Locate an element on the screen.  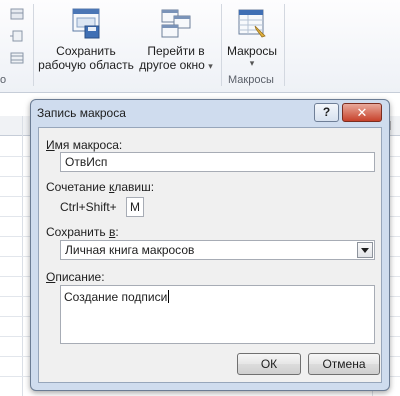
macros-dropdown-icon: ▾ is located at coordinates (252, 63).